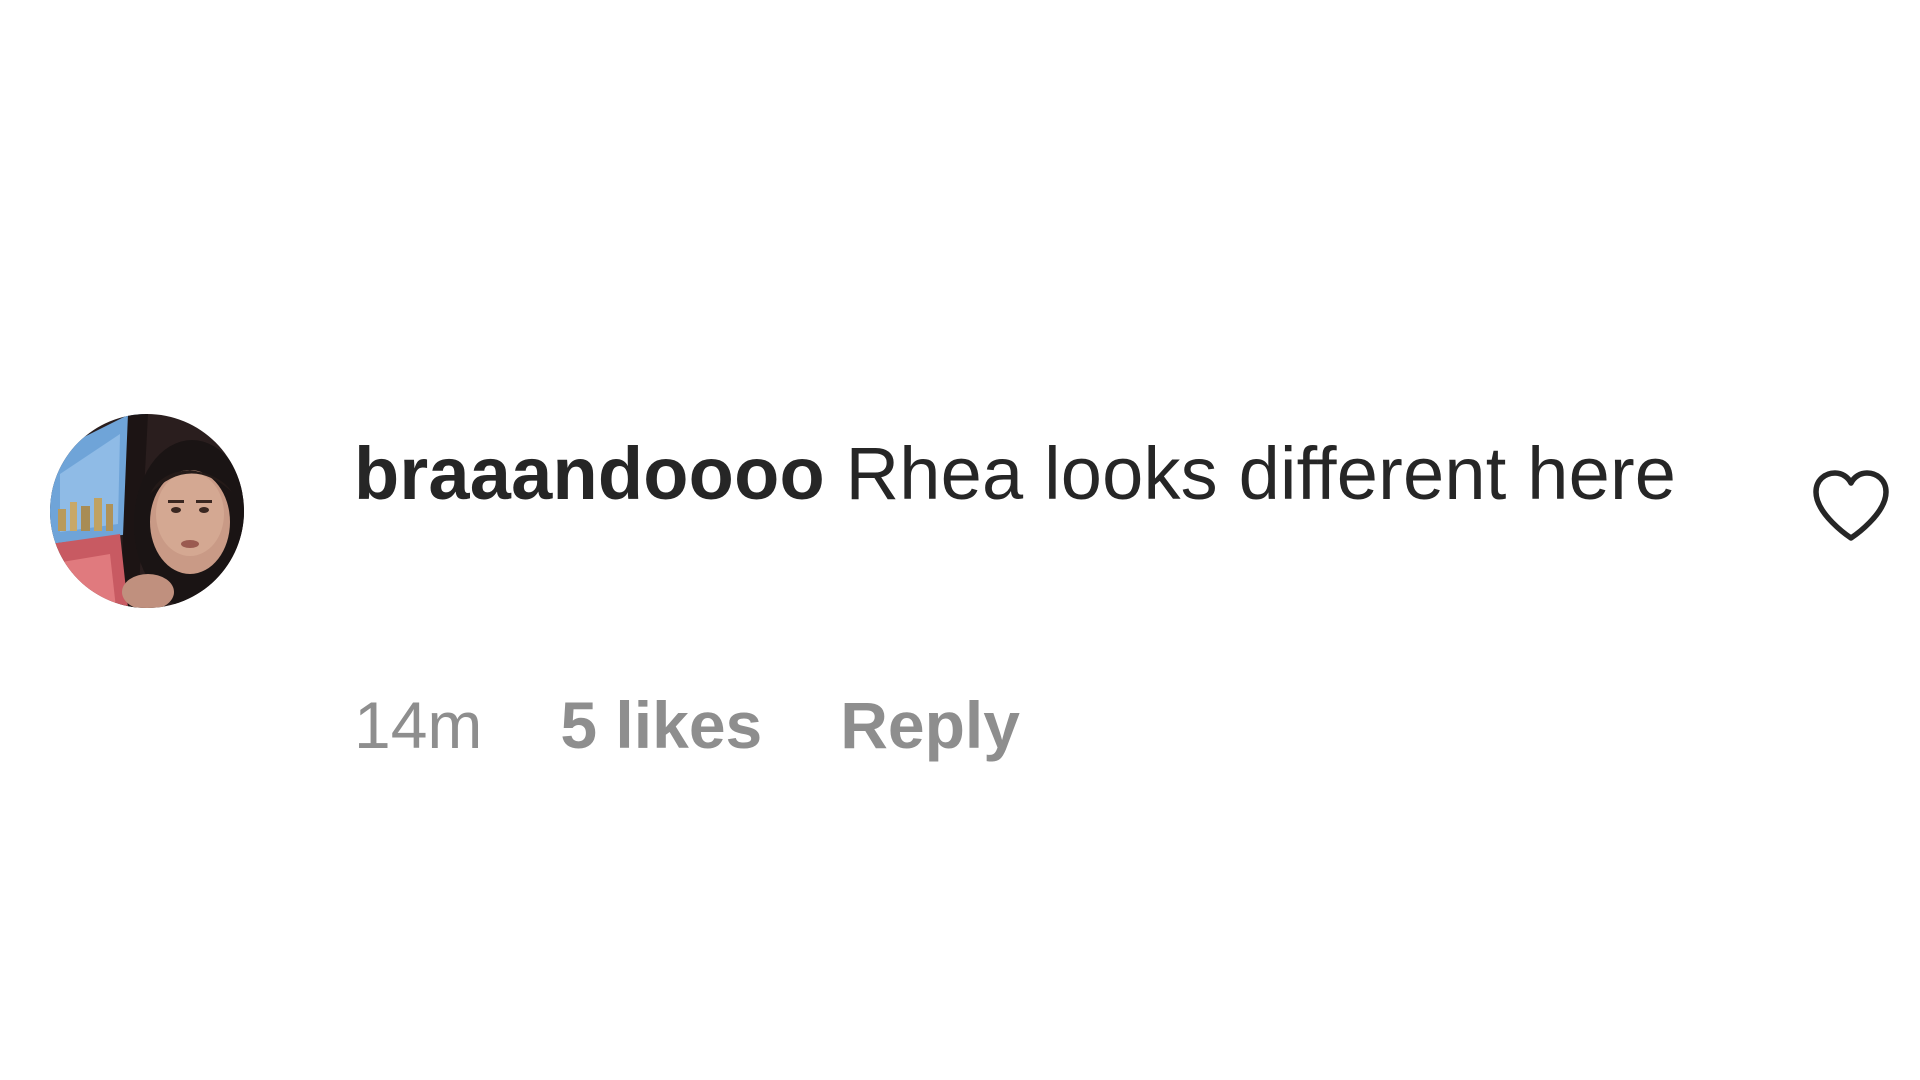  I want to click on comment-text: Rhea looks different here, so click(1261, 473).